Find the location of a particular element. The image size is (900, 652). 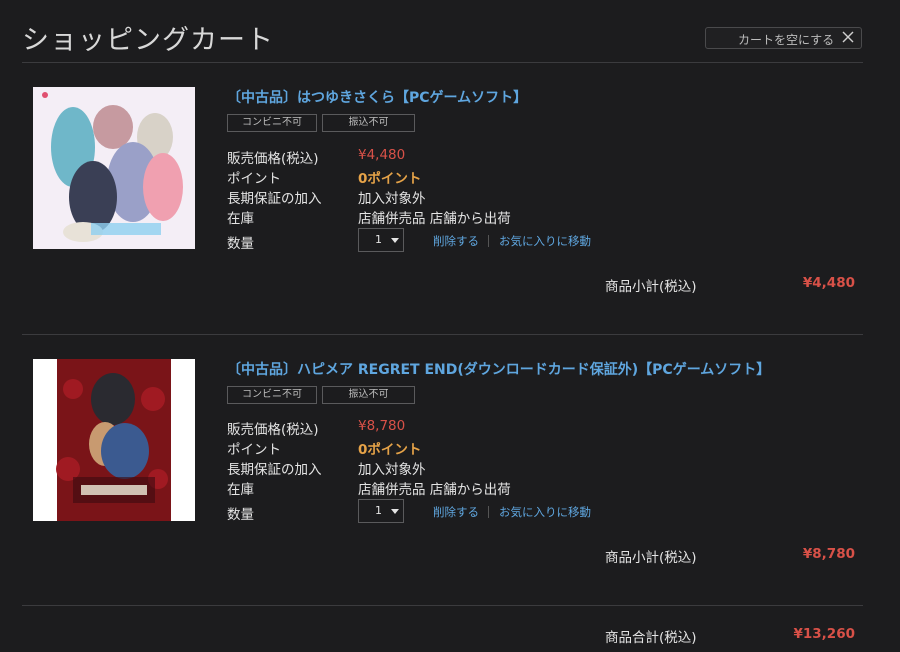

product-name-link: 〔中古品〕はつゆきさくら【PCゲームソフト】 is located at coordinates (377, 97).